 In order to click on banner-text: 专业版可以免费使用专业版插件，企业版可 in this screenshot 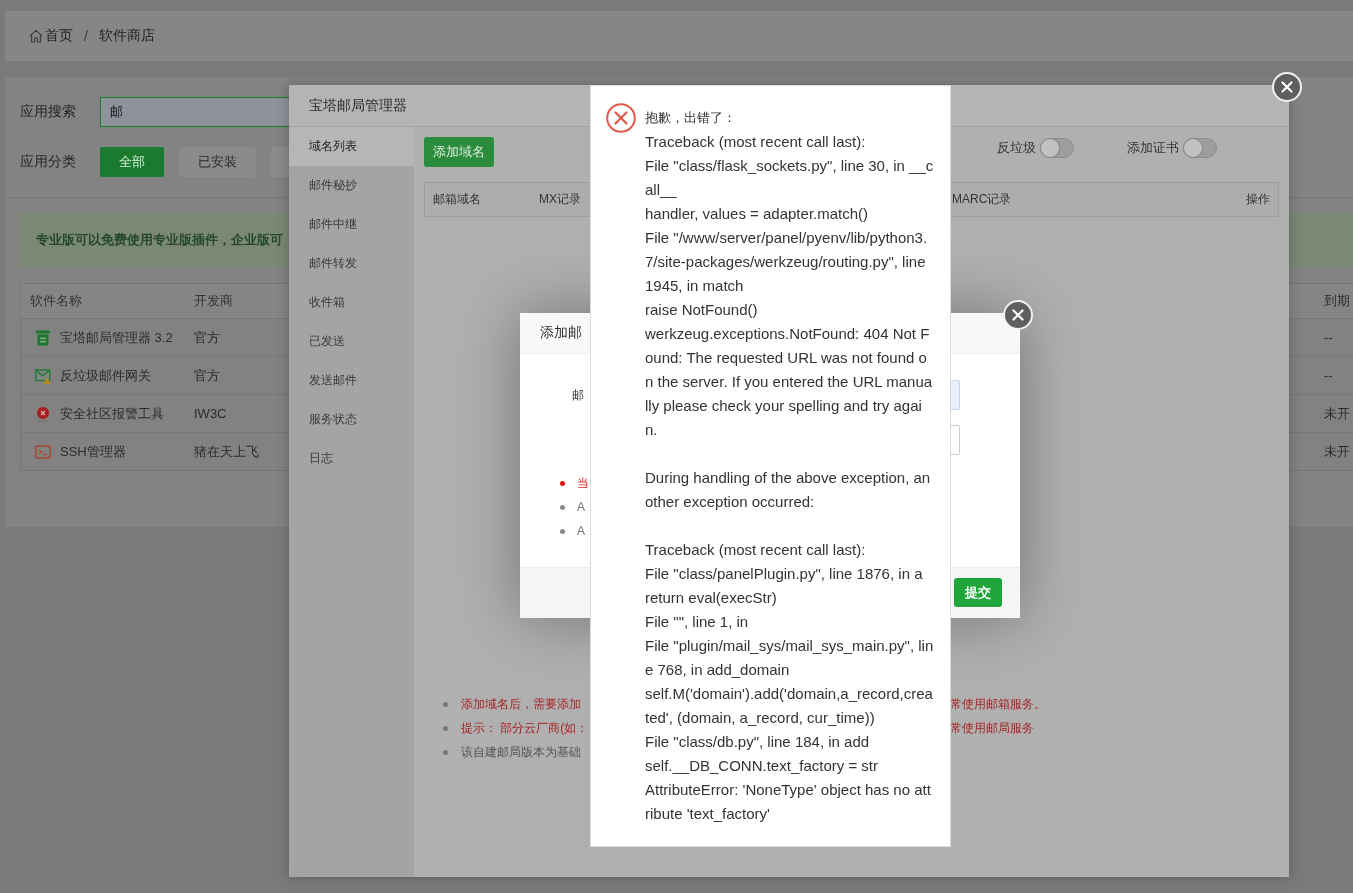, I will do `click(159, 240)`.